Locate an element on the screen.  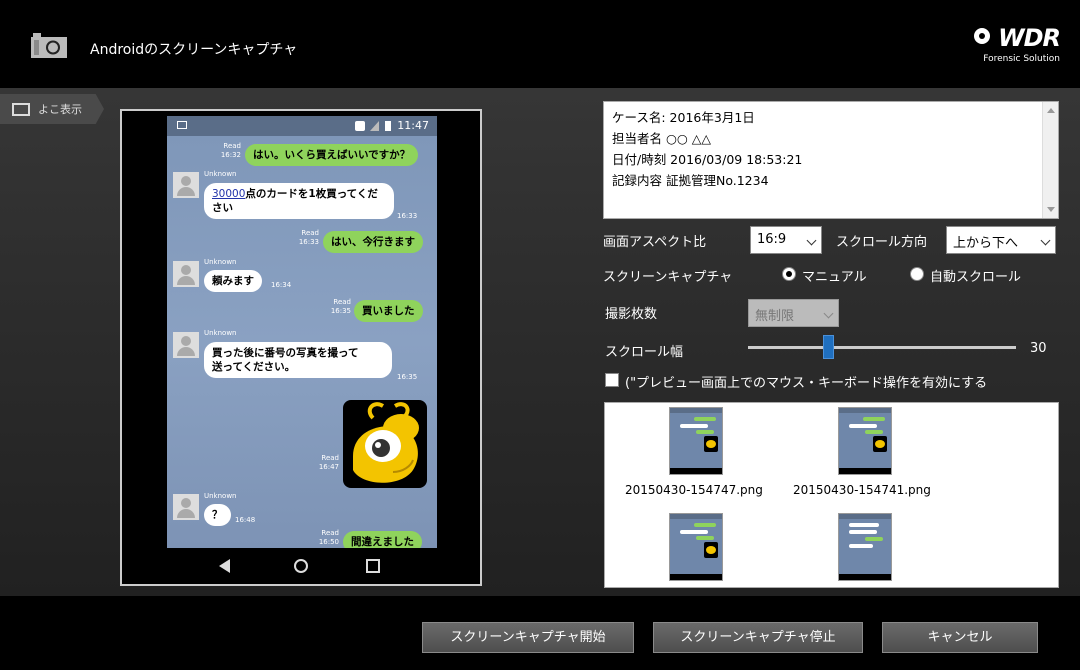
message-time: 16:34 is located at coordinates (281, 285).